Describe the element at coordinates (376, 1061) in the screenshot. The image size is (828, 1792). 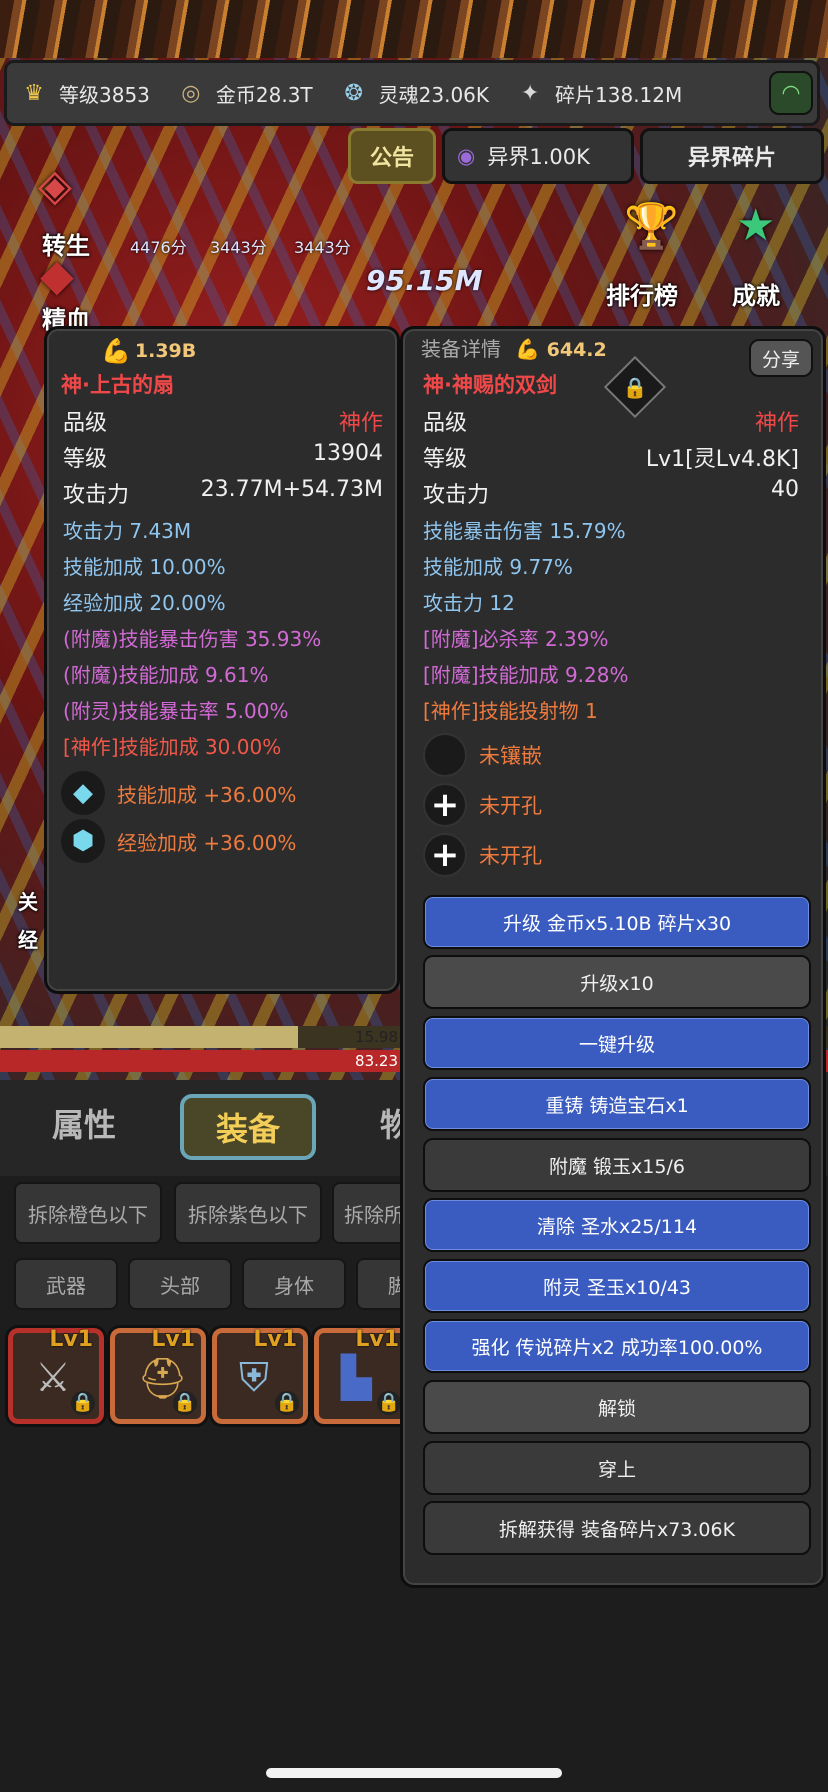
I see `hp-progress-text: 83.23` at that location.